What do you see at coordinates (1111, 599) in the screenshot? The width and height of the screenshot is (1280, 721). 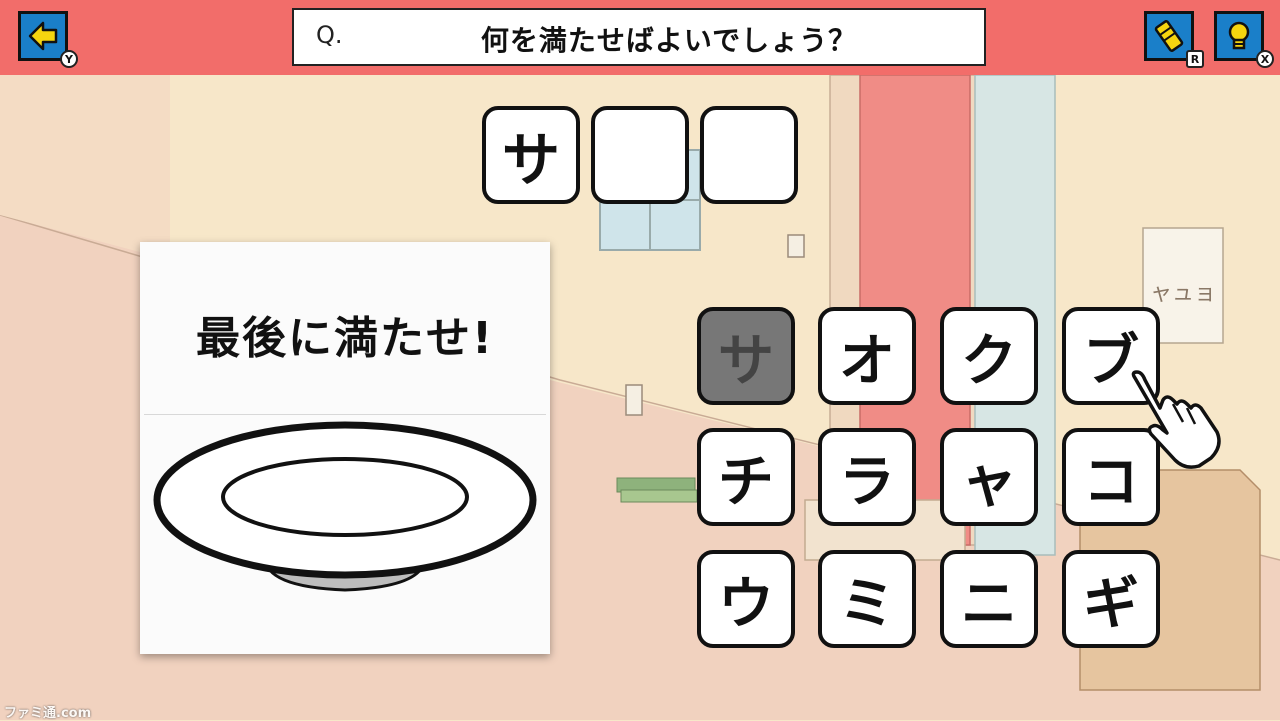 I see `letter-tile: ギ` at bounding box center [1111, 599].